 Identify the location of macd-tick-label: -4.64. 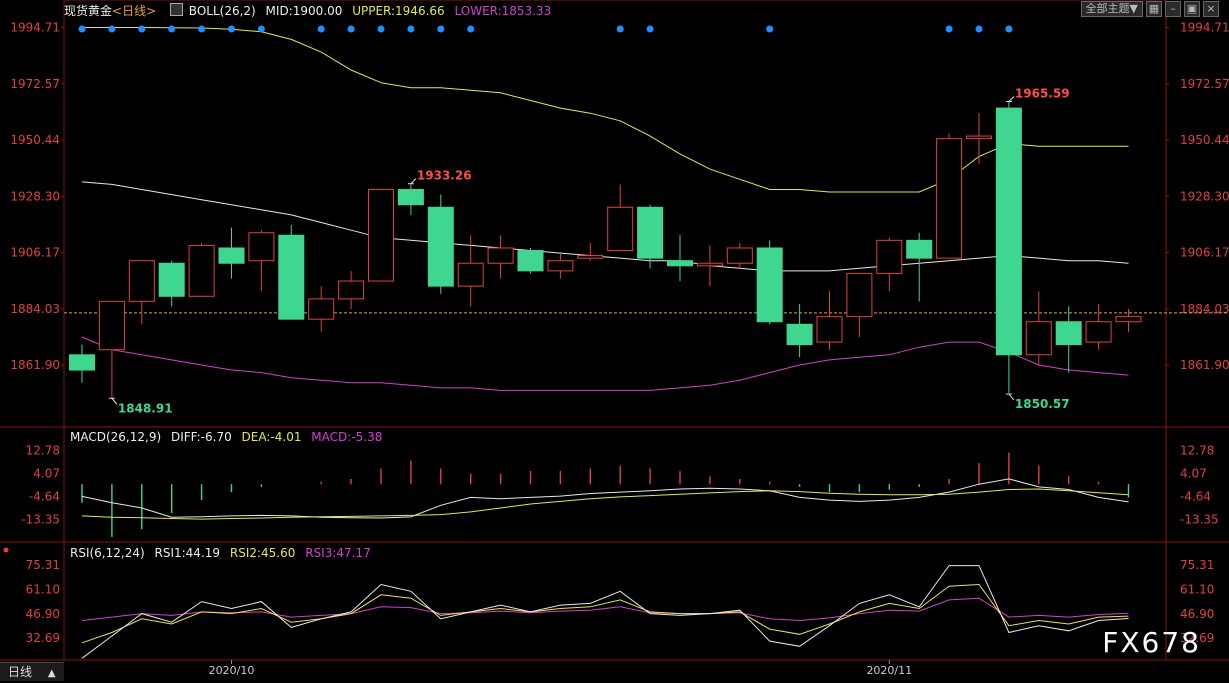
(1195, 496).